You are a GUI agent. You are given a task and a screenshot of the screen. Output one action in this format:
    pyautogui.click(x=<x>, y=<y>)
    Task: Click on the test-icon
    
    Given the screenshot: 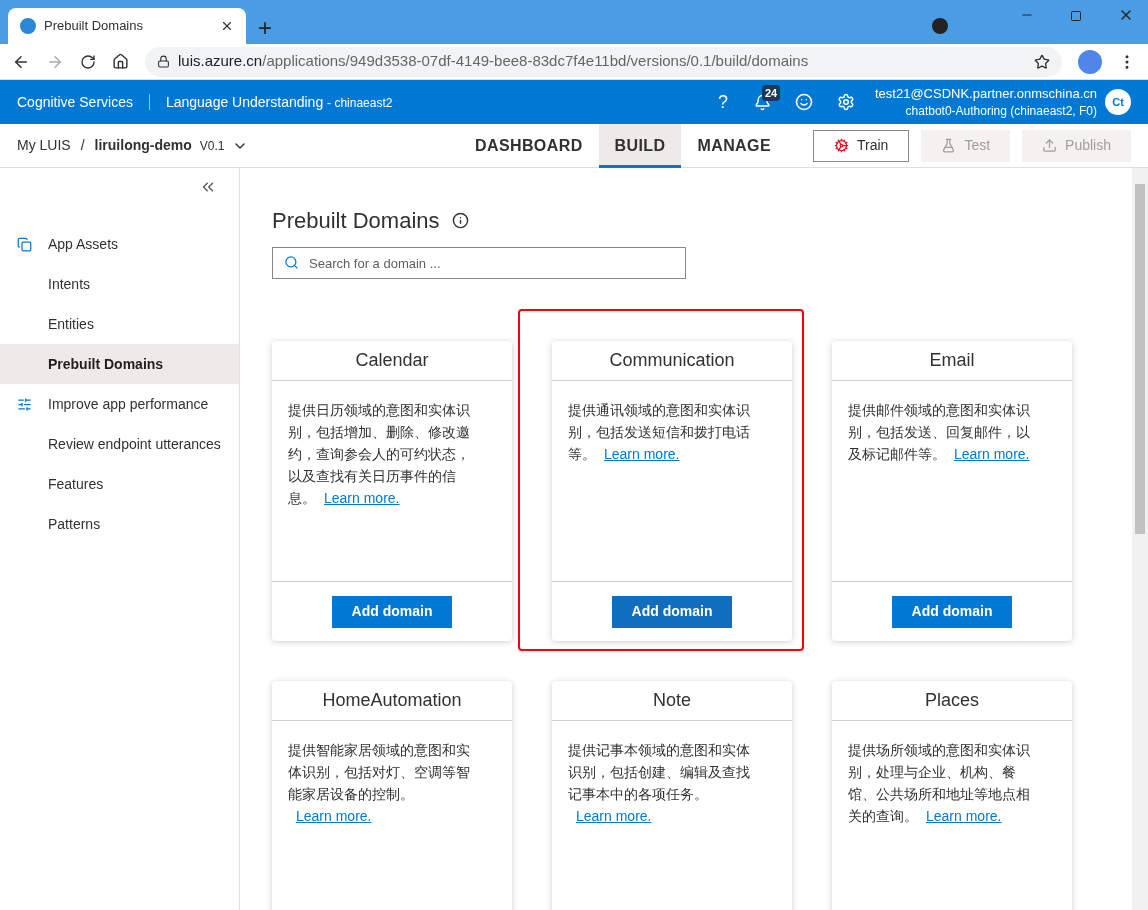 What is the action you would take?
    pyautogui.click(x=949, y=145)
    